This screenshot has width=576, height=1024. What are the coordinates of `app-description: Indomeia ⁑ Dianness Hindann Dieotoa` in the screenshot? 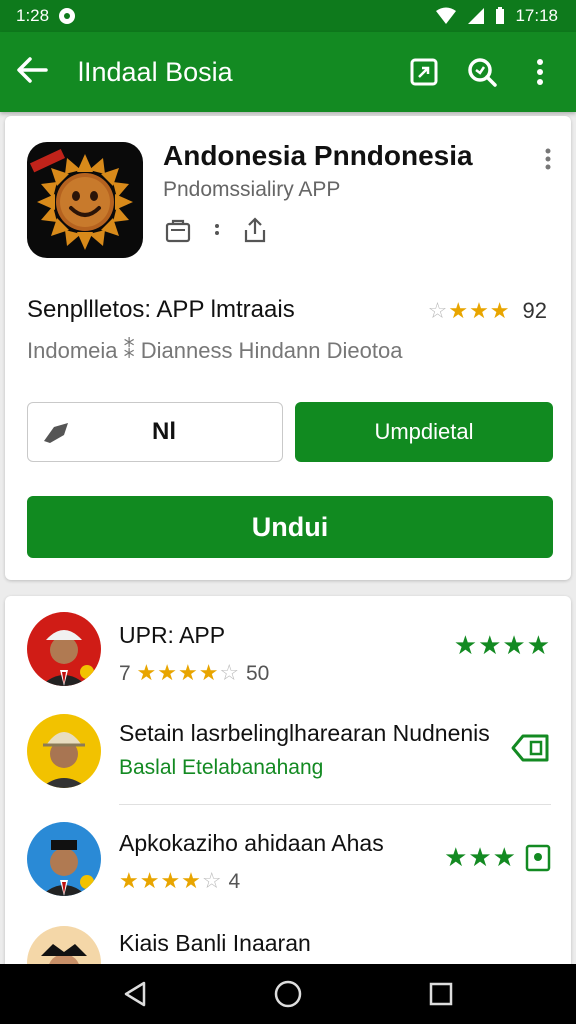 It's located at (215, 350).